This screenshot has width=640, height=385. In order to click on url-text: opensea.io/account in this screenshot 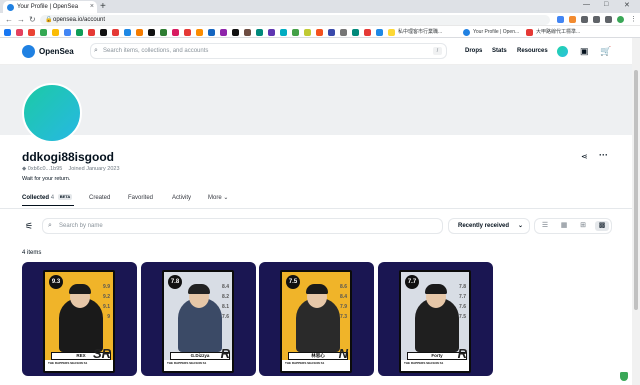, I will do `click(79, 20)`.